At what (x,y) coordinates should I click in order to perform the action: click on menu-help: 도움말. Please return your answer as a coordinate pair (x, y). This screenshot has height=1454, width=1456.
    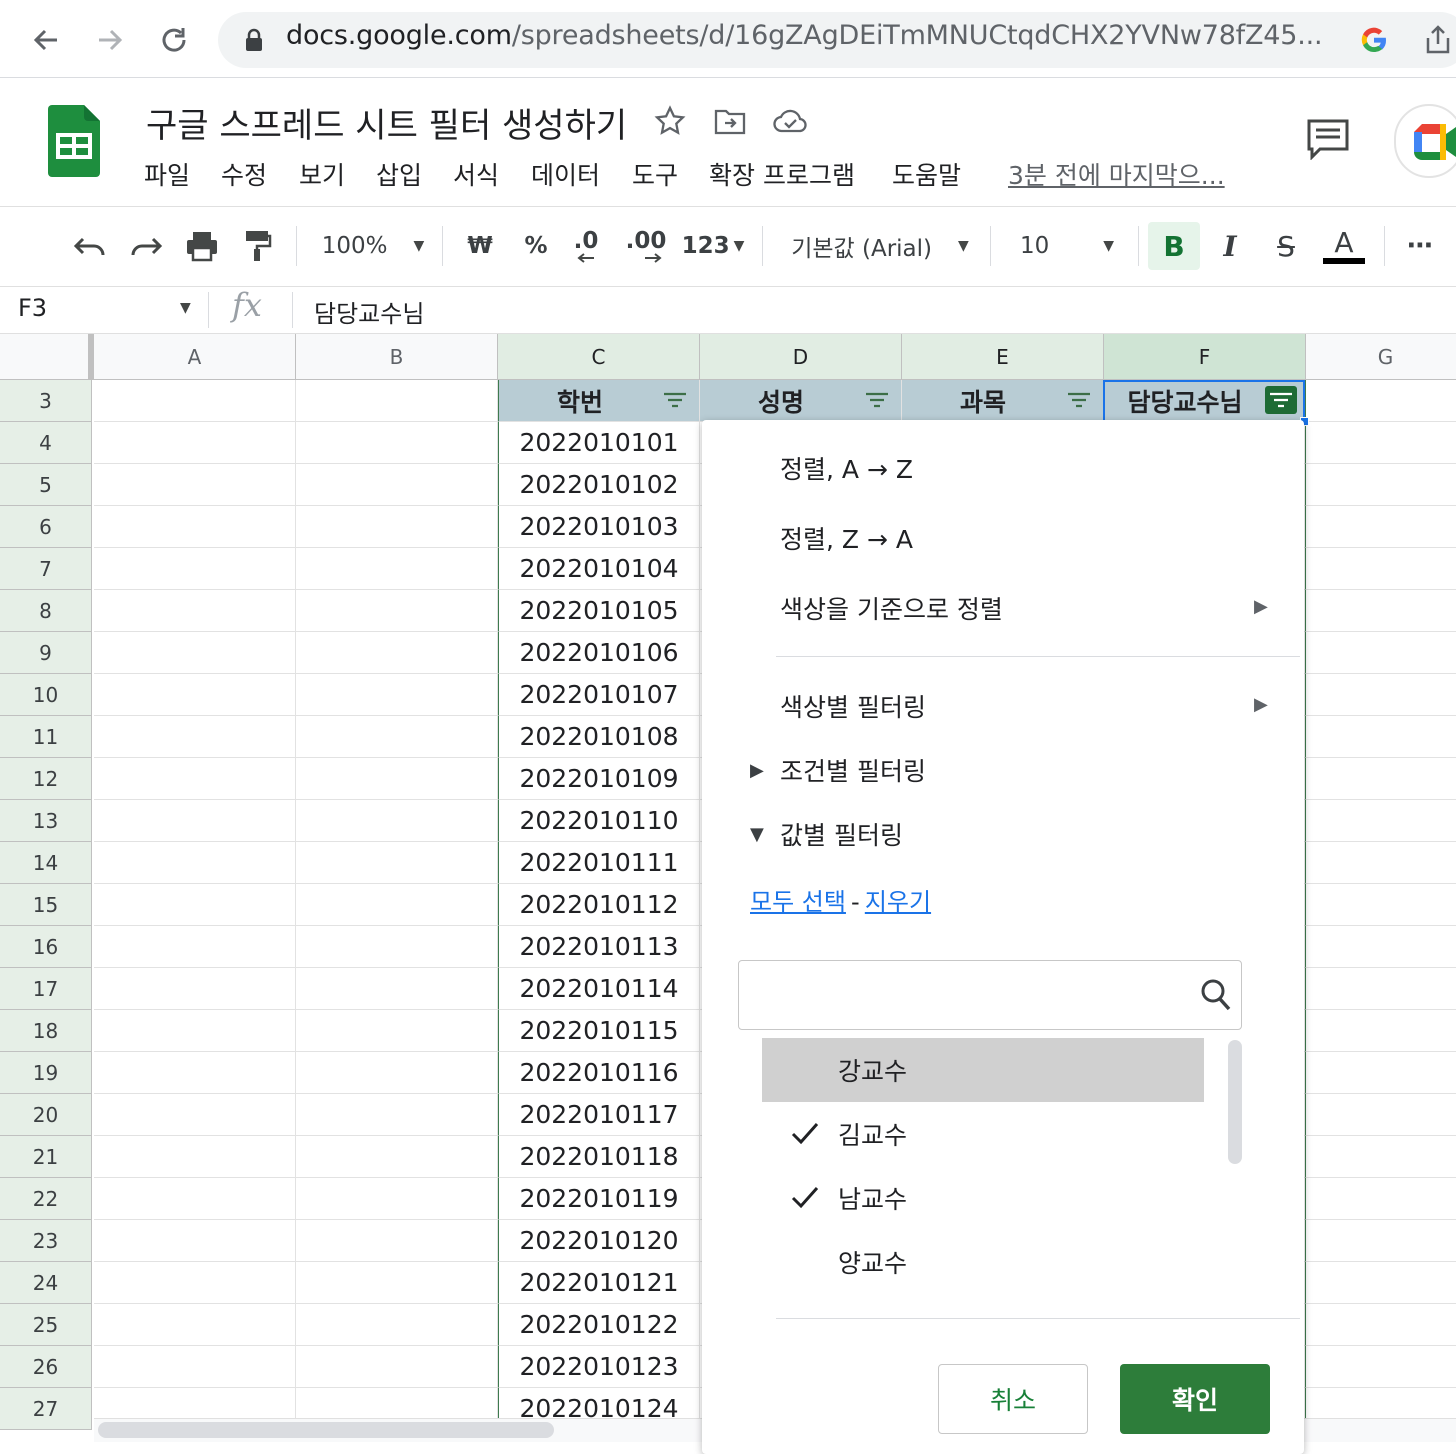
    Looking at the image, I should click on (926, 174).